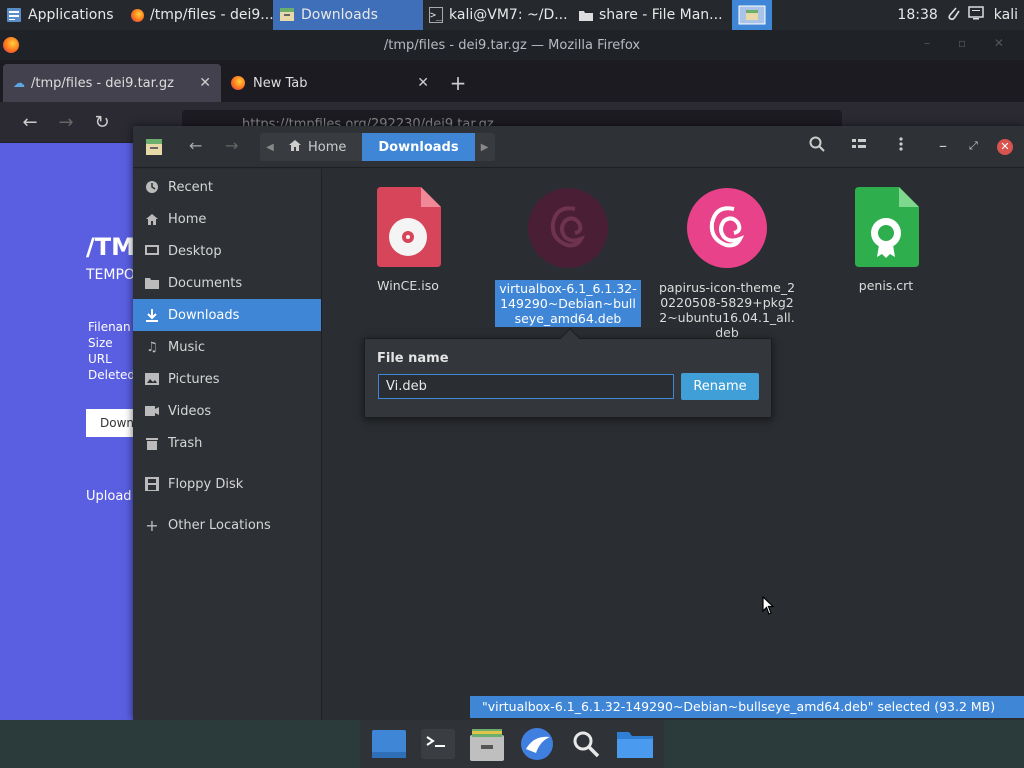 Image resolution: width=1024 pixels, height=768 pixels. I want to click on file-info-labels: Filenan Size URL Deleted, so click(111, 351).